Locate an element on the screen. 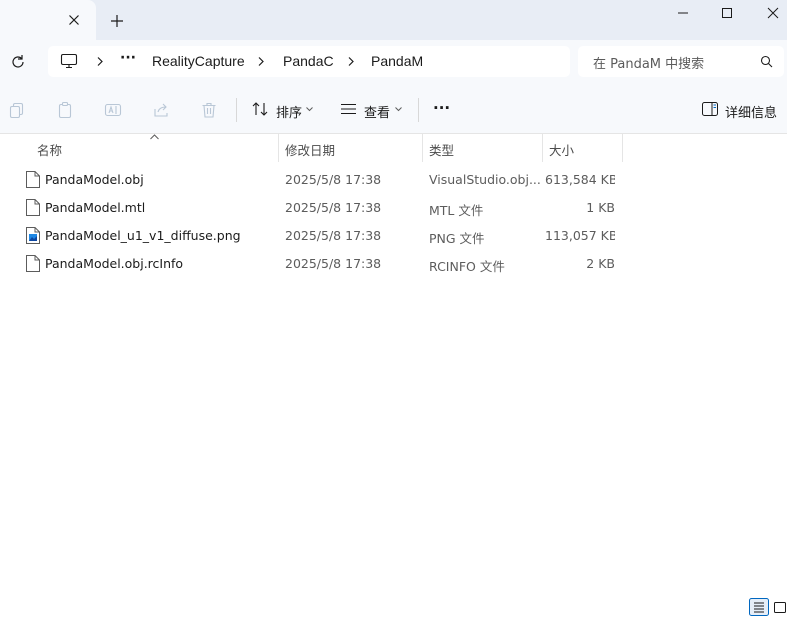 This screenshot has height=617, width=787. details-pane-icon is located at coordinates (710, 109).